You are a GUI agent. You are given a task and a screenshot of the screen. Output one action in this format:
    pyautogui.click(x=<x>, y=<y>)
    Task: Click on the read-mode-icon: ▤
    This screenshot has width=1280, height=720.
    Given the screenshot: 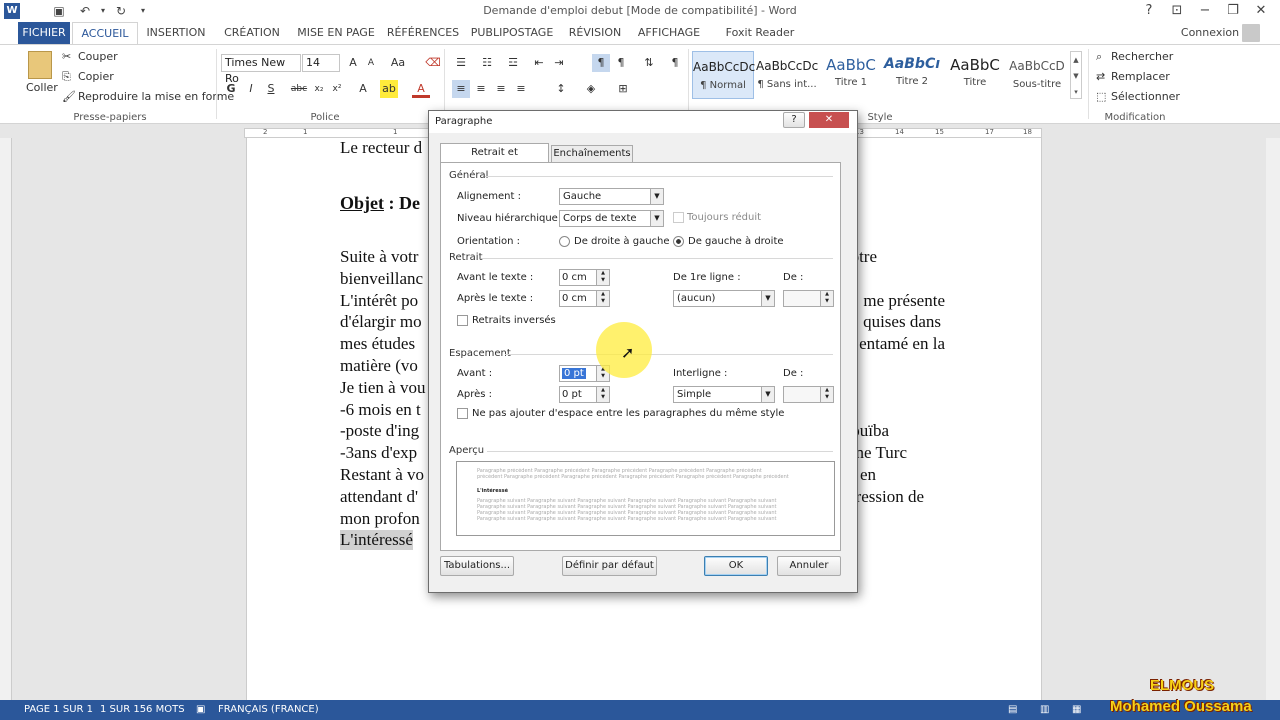 What is the action you would take?
    pyautogui.click(x=1012, y=709)
    